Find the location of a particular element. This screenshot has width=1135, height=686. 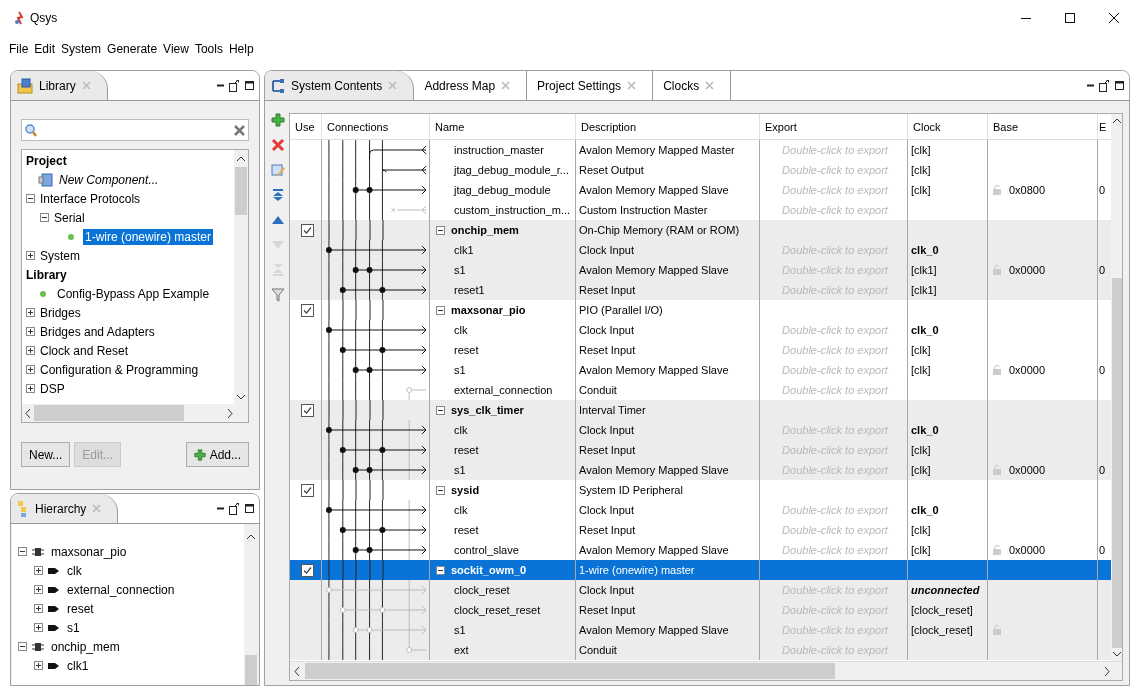

category-label: Project is located at coordinates (46, 160).